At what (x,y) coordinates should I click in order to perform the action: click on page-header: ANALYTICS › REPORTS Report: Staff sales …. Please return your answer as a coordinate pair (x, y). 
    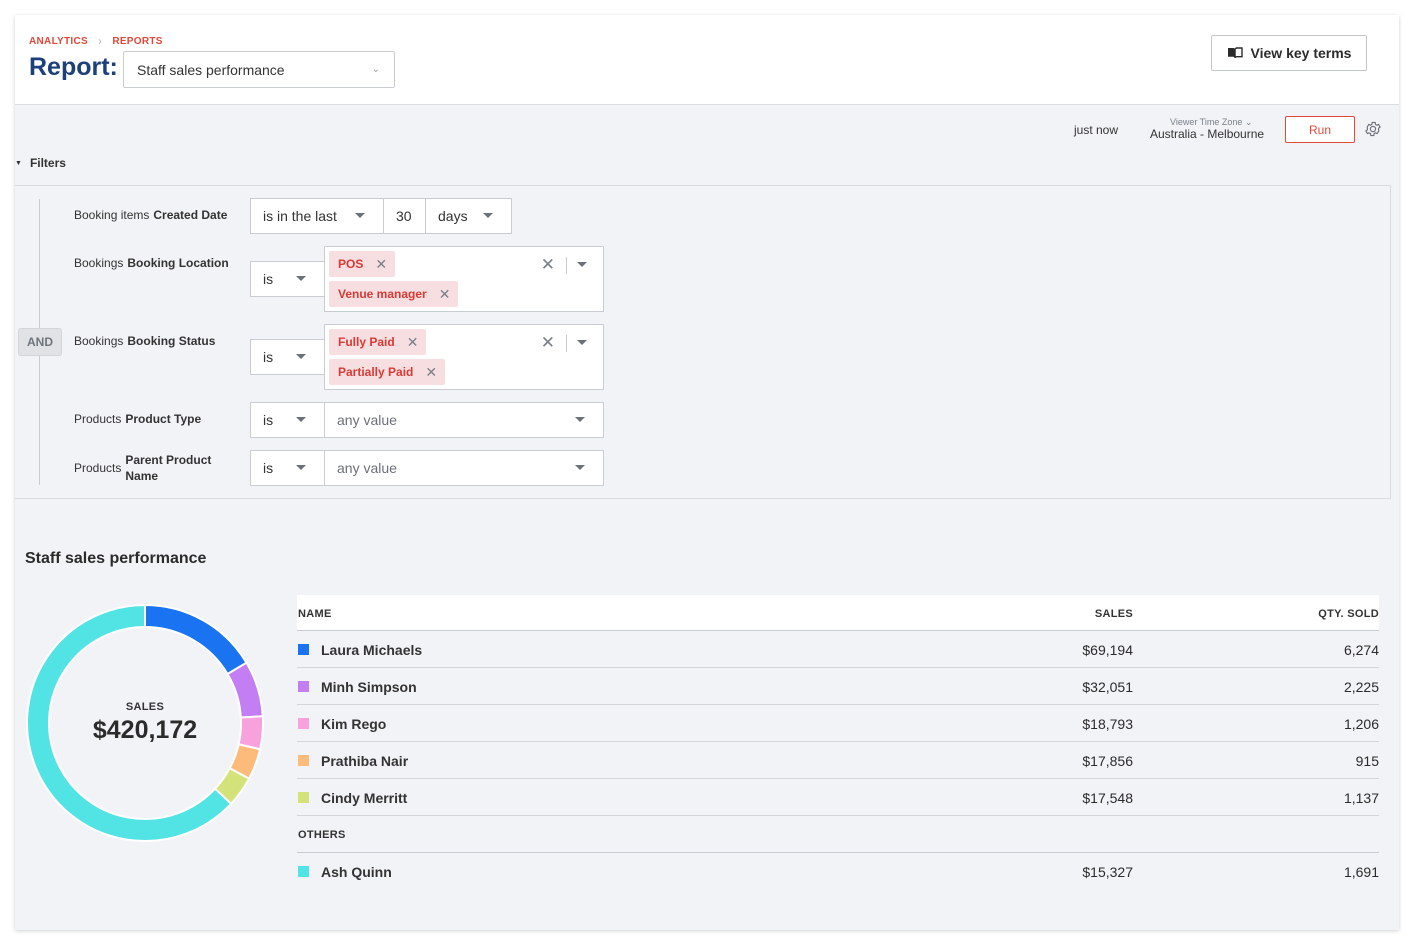
    Looking at the image, I should click on (707, 60).